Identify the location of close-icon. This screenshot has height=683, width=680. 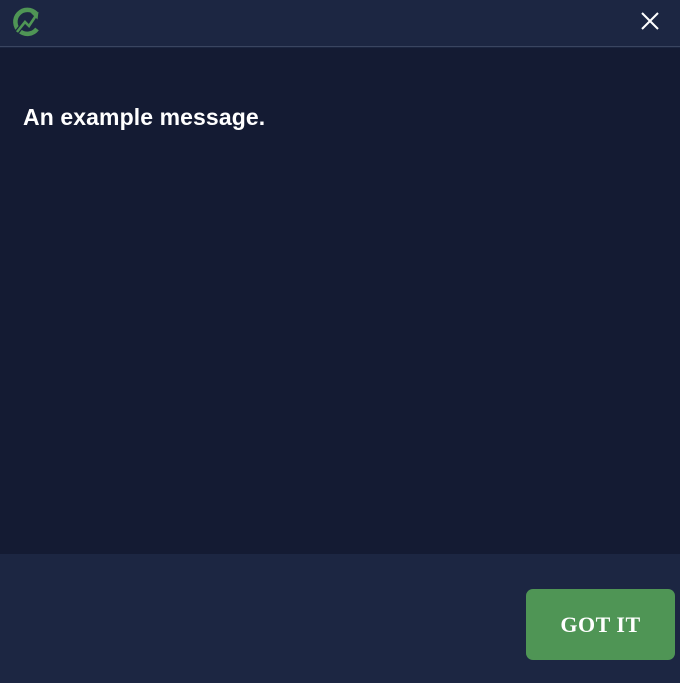
(650, 21).